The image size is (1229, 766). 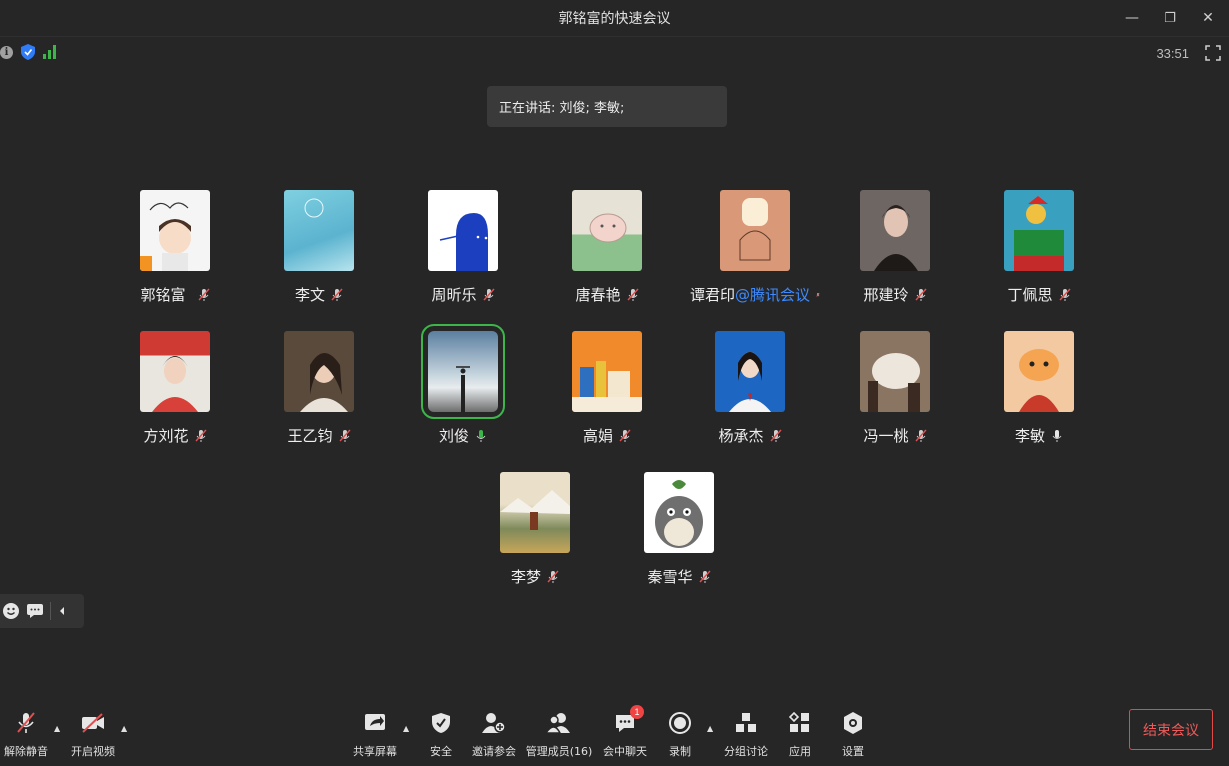 I want to click on end-meeting-button: 结束会议, so click(x=1171, y=729).